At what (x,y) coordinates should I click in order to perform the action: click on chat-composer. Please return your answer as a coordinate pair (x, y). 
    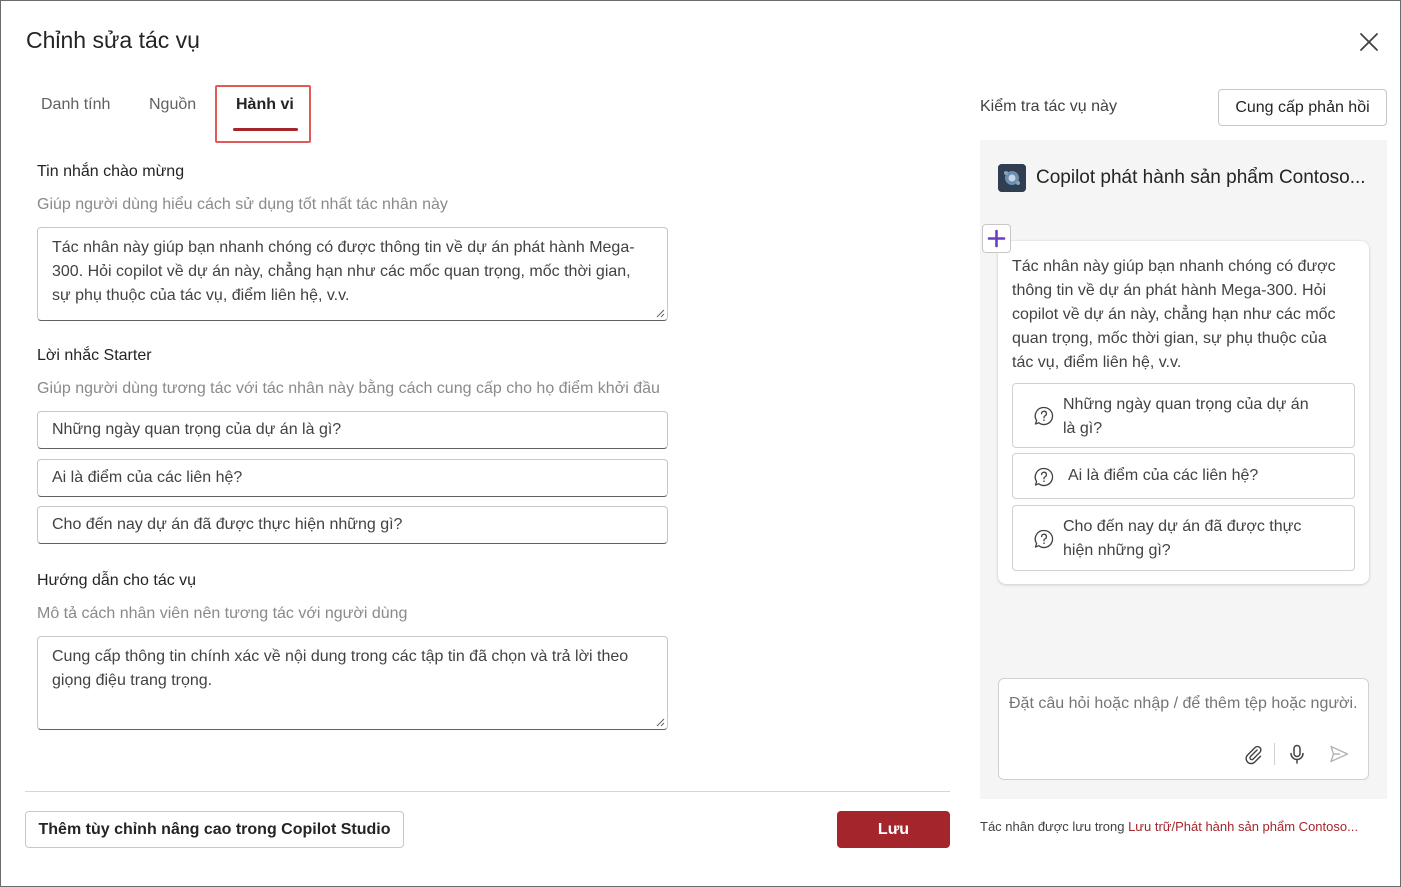
    Looking at the image, I should click on (1183, 729).